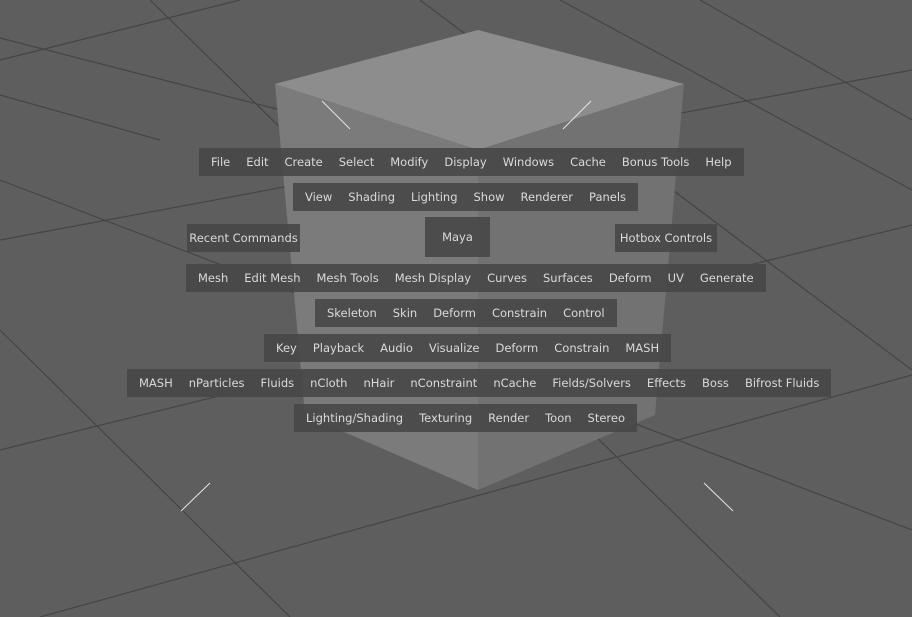  I want to click on panel-menu-item-shading: Shading, so click(371, 197).